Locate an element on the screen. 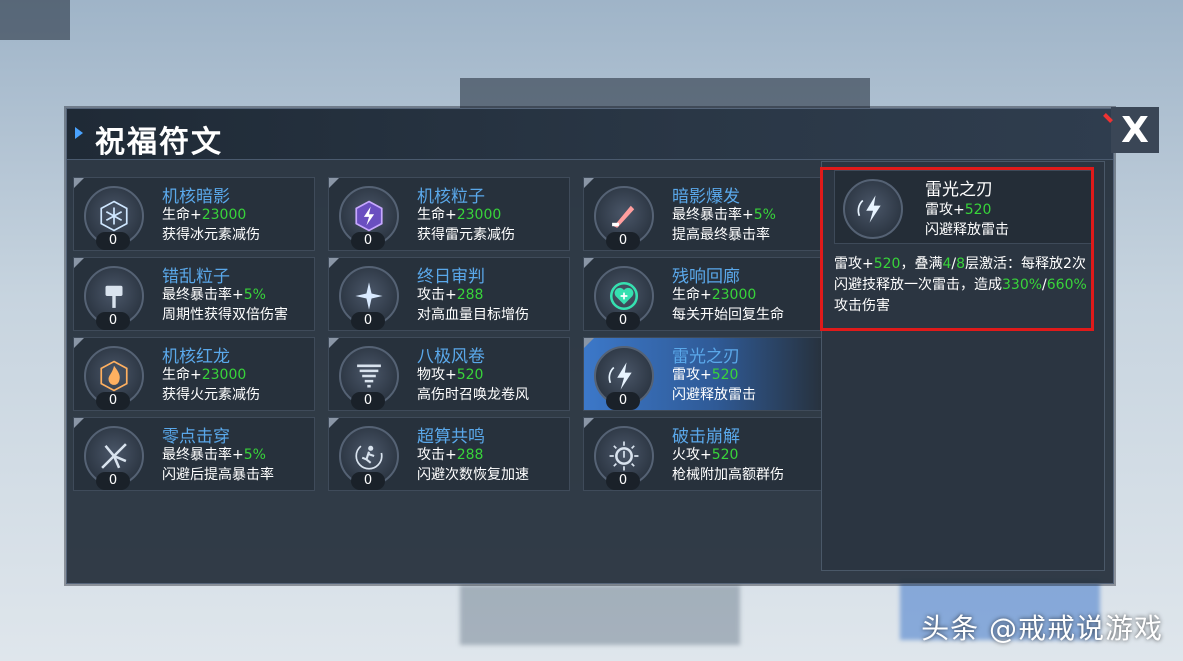 The width and height of the screenshot is (1183, 661). rune-stat-line: 雷攻+520 is located at coordinates (705, 374).